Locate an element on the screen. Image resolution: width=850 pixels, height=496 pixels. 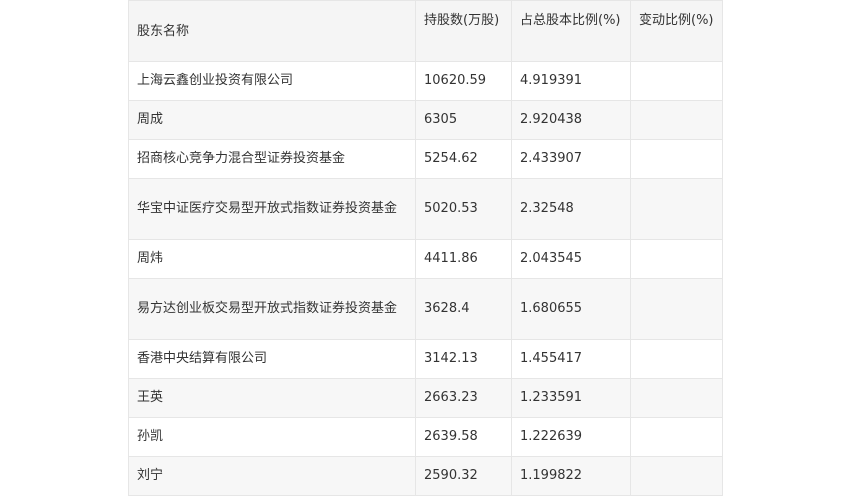
share-ratio-cell: 2.043545 is located at coordinates (571, 259).